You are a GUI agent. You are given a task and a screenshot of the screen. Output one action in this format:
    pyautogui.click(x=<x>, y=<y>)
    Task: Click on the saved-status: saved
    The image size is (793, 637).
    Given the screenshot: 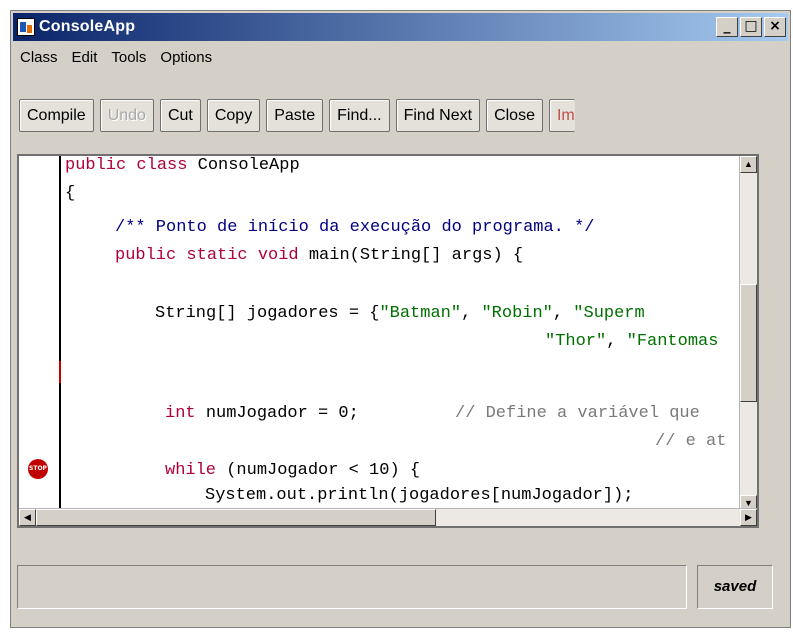 What is the action you would take?
    pyautogui.click(x=735, y=587)
    